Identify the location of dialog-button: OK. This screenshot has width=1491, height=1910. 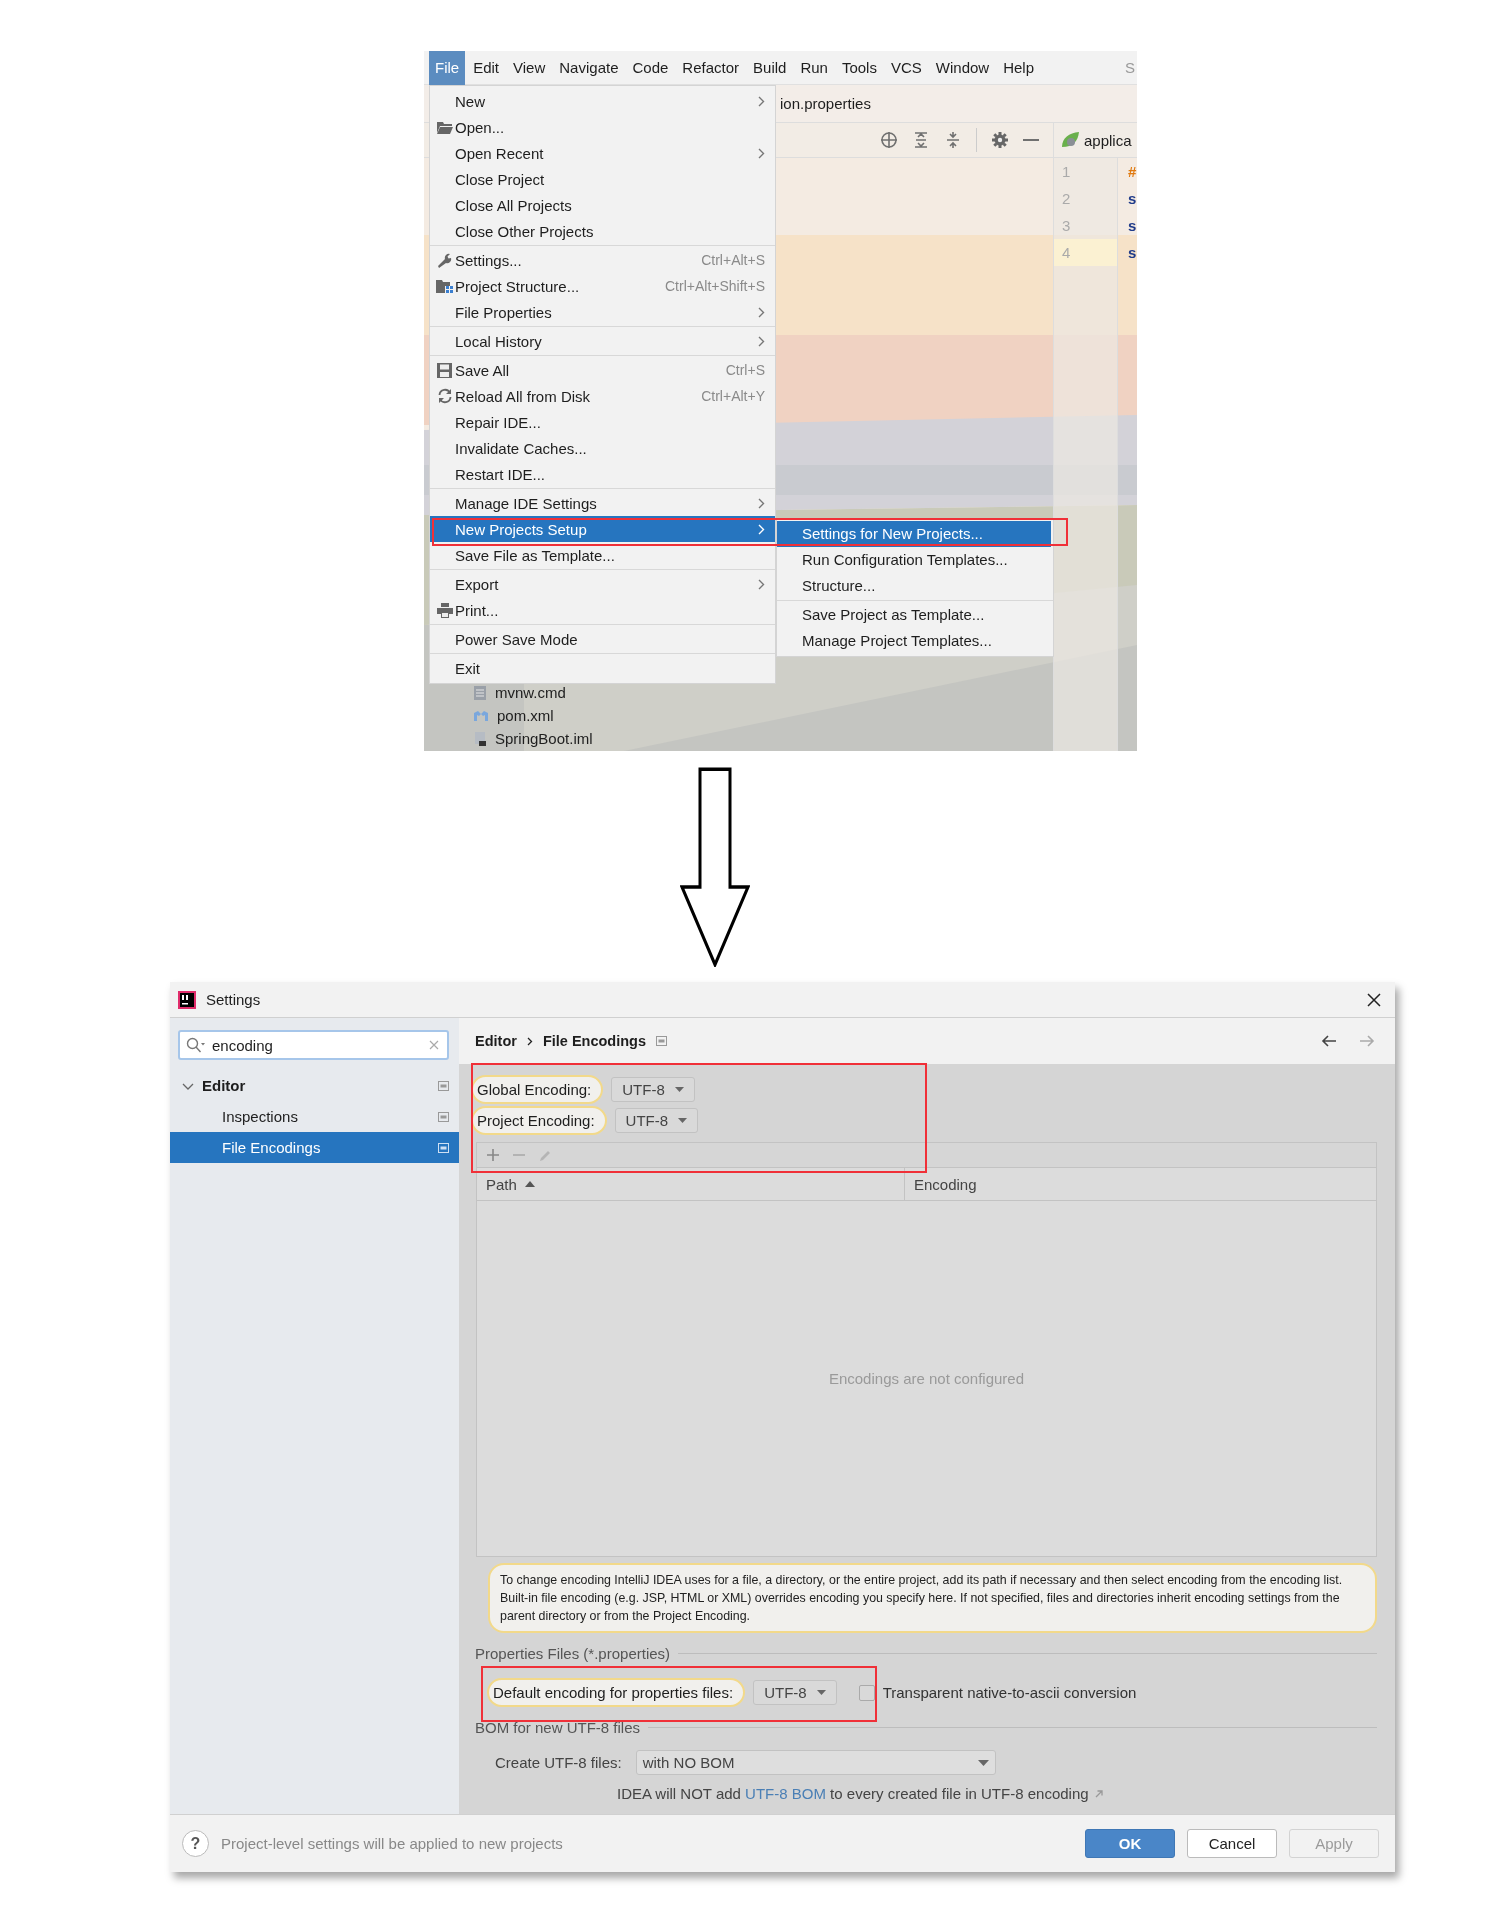
(1130, 1843).